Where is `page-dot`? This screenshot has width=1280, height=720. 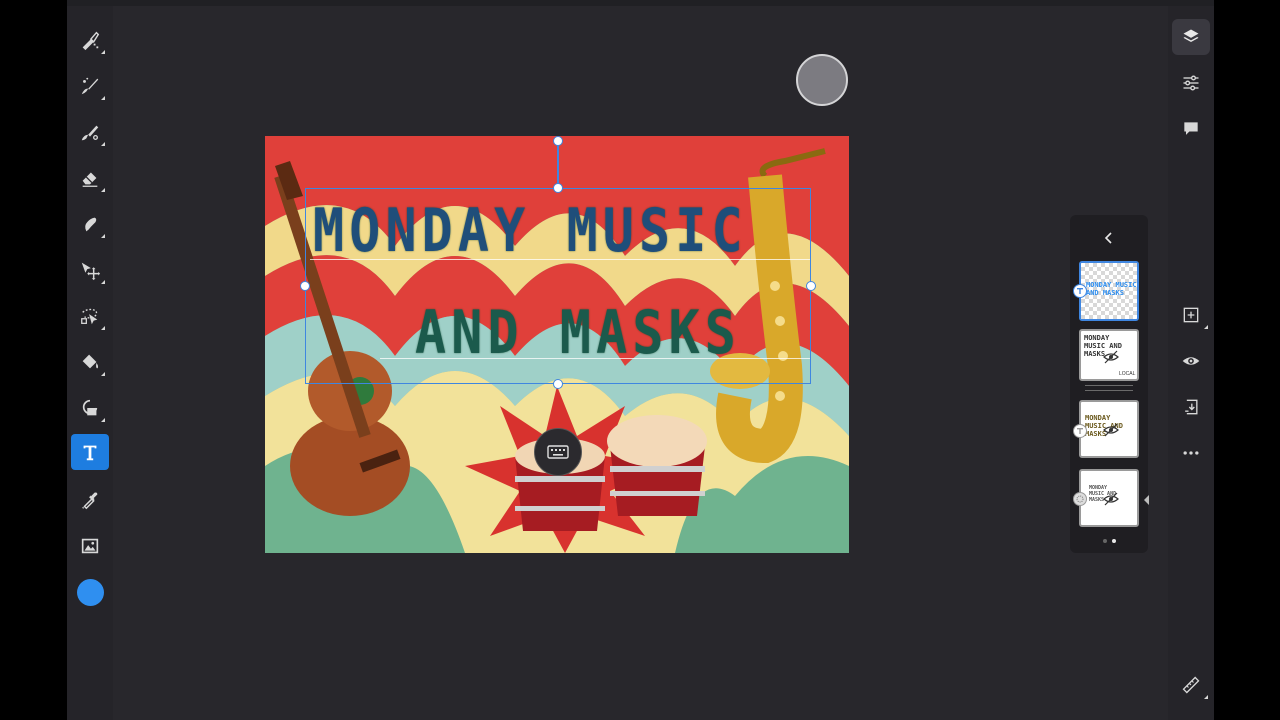 page-dot is located at coordinates (1105, 541).